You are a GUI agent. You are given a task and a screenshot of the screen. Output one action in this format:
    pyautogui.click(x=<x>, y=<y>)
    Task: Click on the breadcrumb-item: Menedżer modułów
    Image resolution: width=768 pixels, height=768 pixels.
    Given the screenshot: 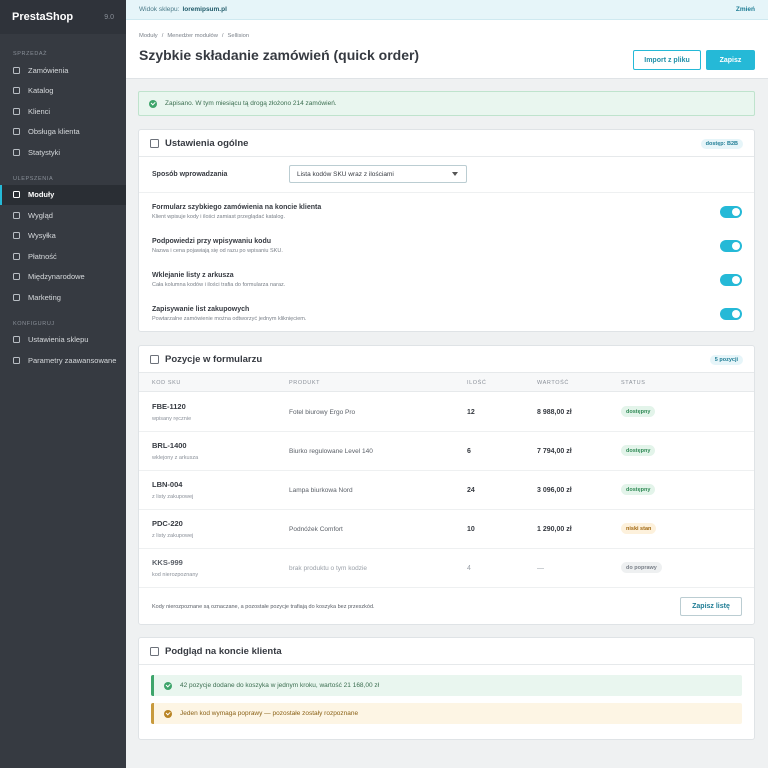 What is the action you would take?
    pyautogui.click(x=192, y=36)
    